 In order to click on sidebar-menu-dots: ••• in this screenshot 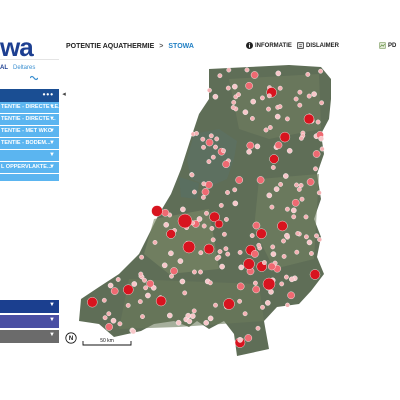, I will do `click(48, 94)`.